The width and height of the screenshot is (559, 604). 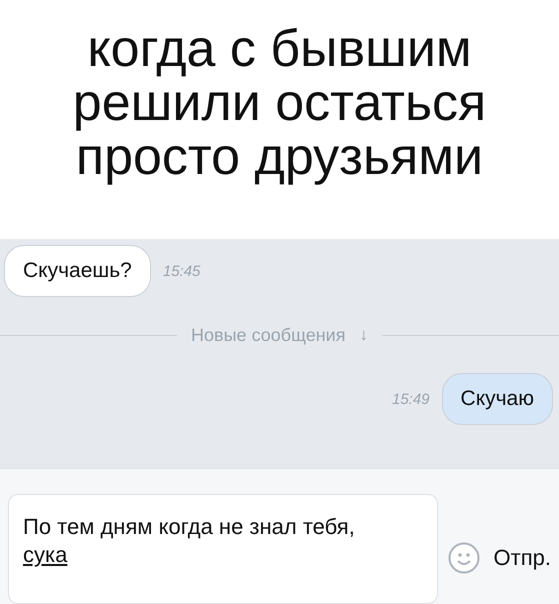 I want to click on message-time: 15:45, so click(x=181, y=271).